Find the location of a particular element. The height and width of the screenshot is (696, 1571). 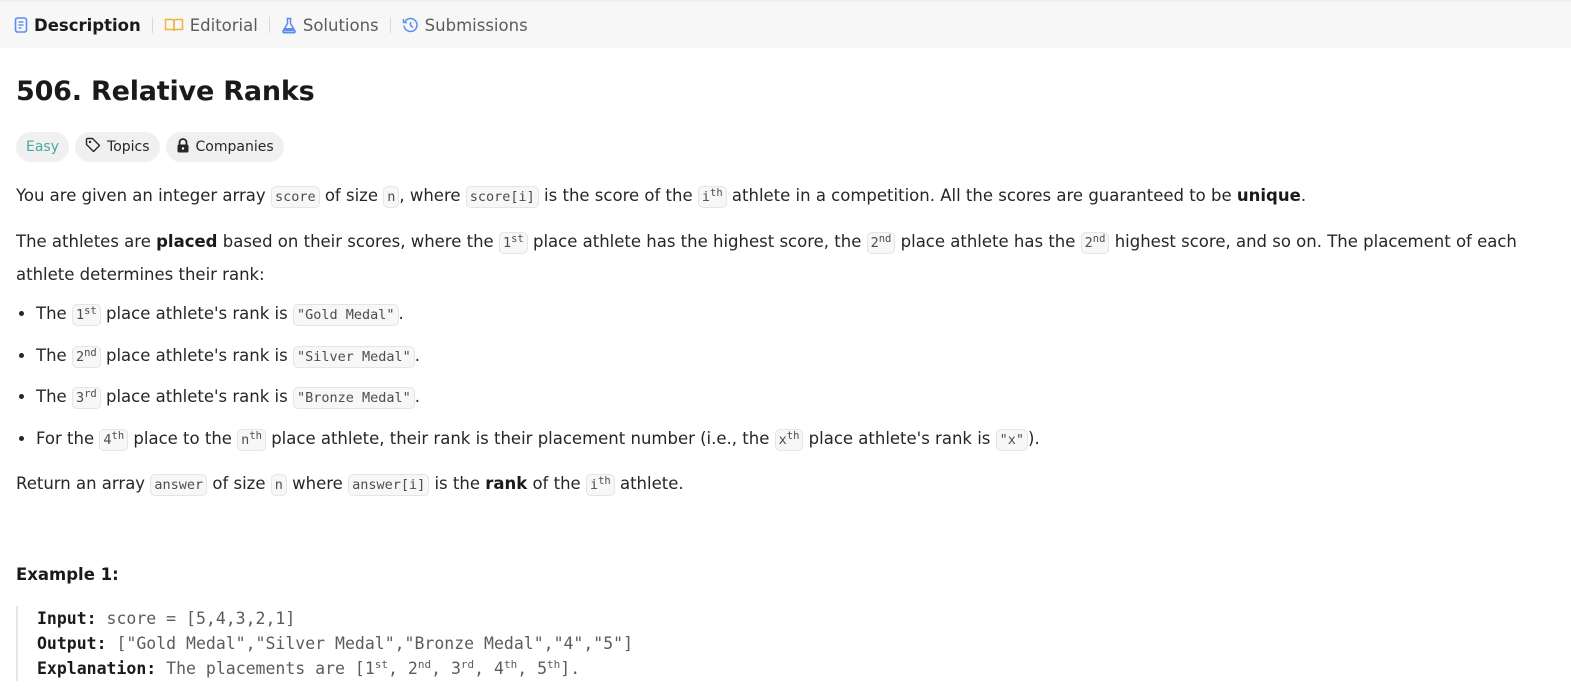

difficulty-badge: Easy is located at coordinates (43, 147).